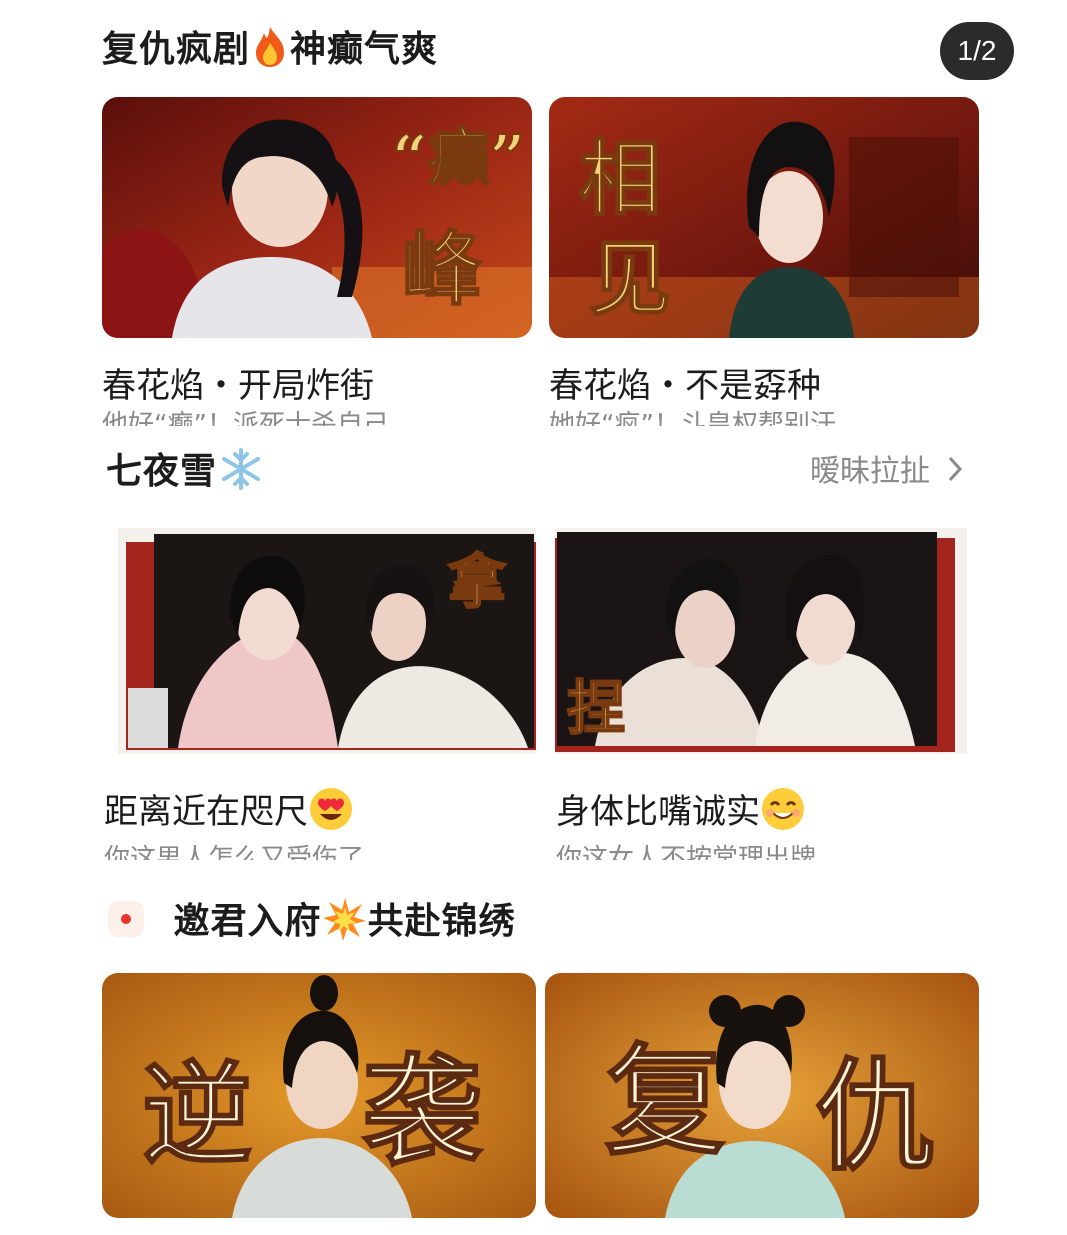 The width and height of the screenshot is (1067, 1235). What do you see at coordinates (345, 923) in the screenshot?
I see `collision-icon` at bounding box center [345, 923].